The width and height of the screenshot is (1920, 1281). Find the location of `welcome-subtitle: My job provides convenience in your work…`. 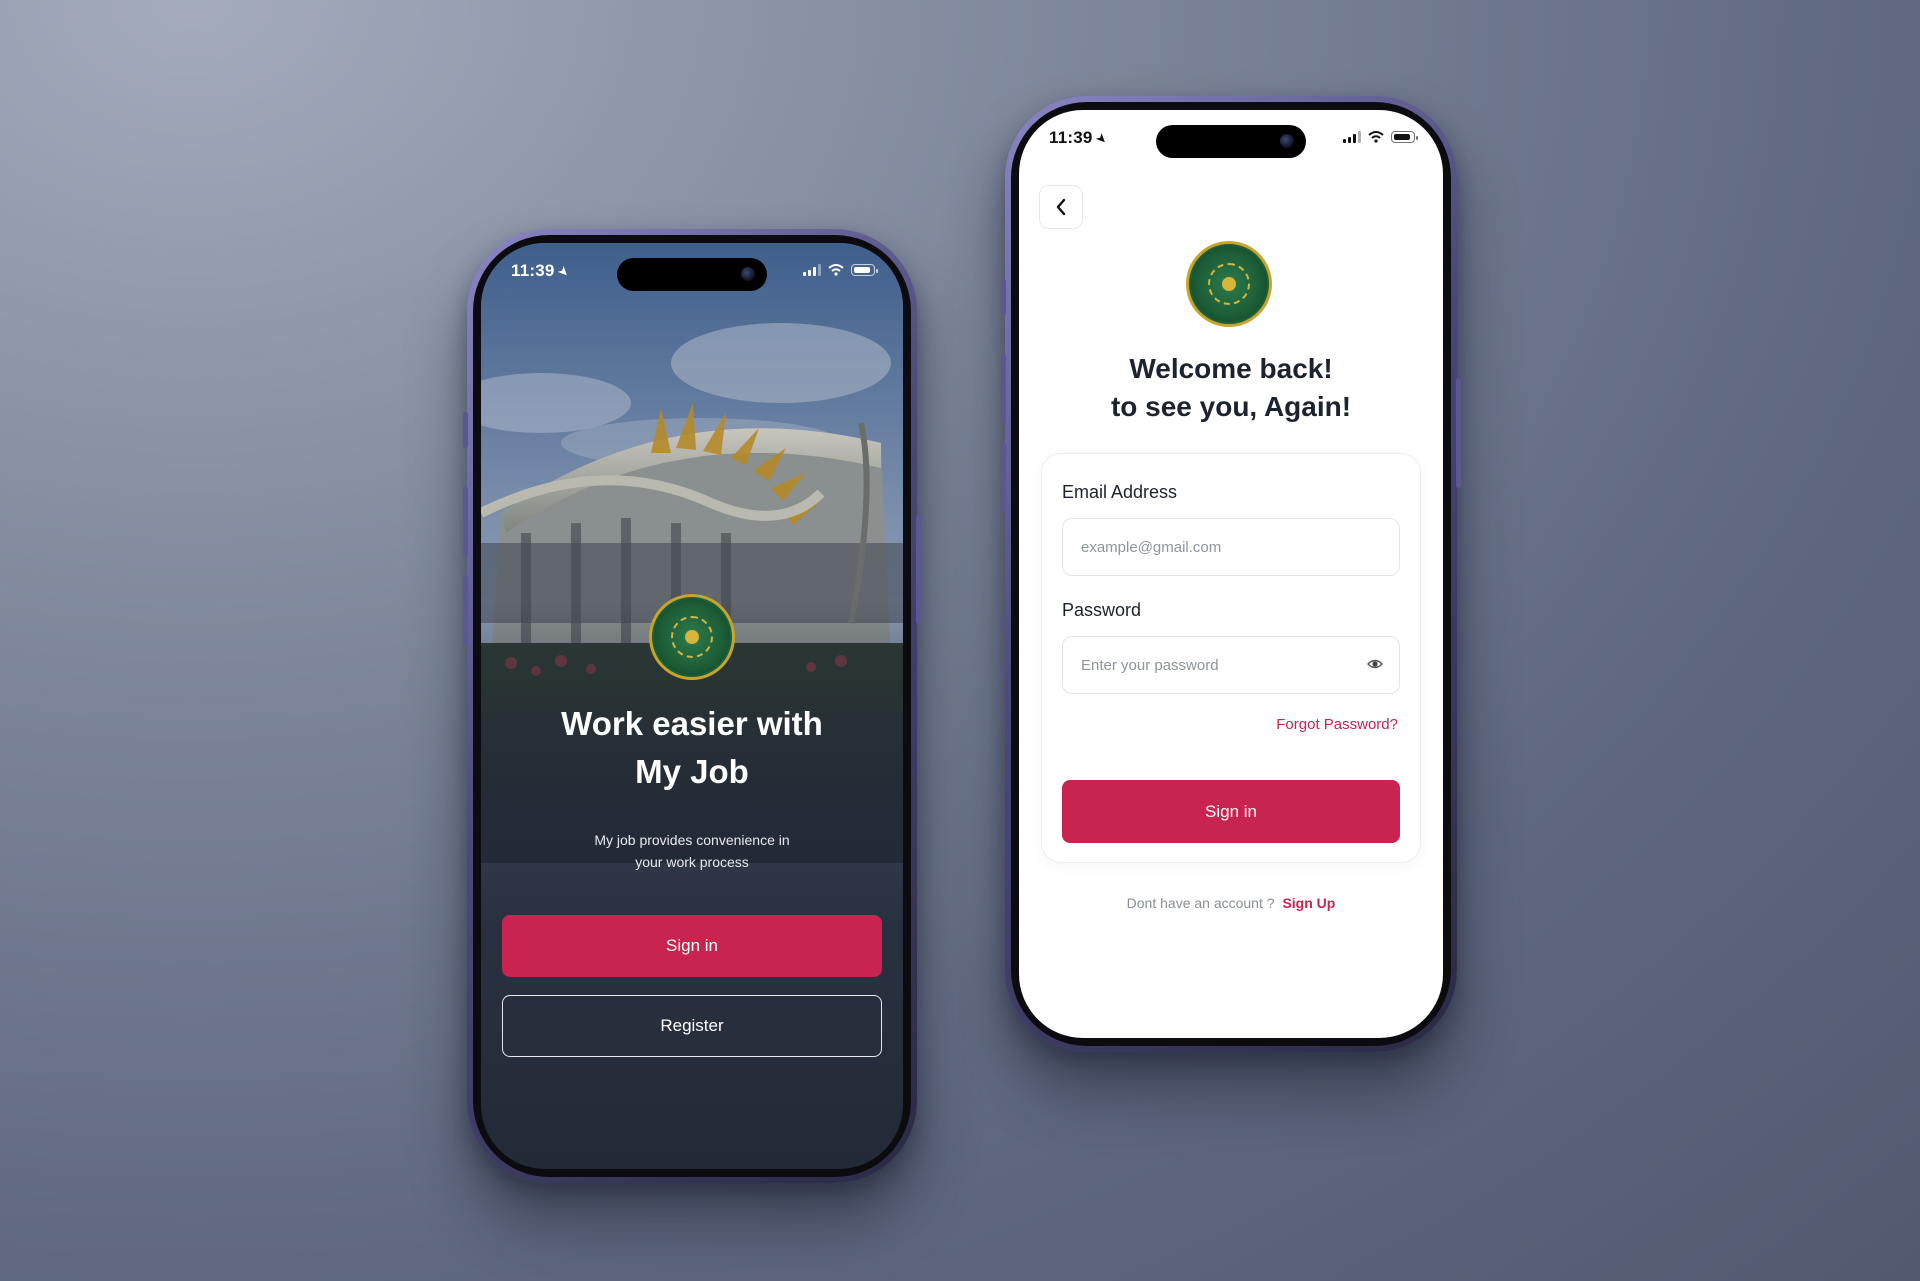

welcome-subtitle: My job provides convenience in your work… is located at coordinates (692, 851).